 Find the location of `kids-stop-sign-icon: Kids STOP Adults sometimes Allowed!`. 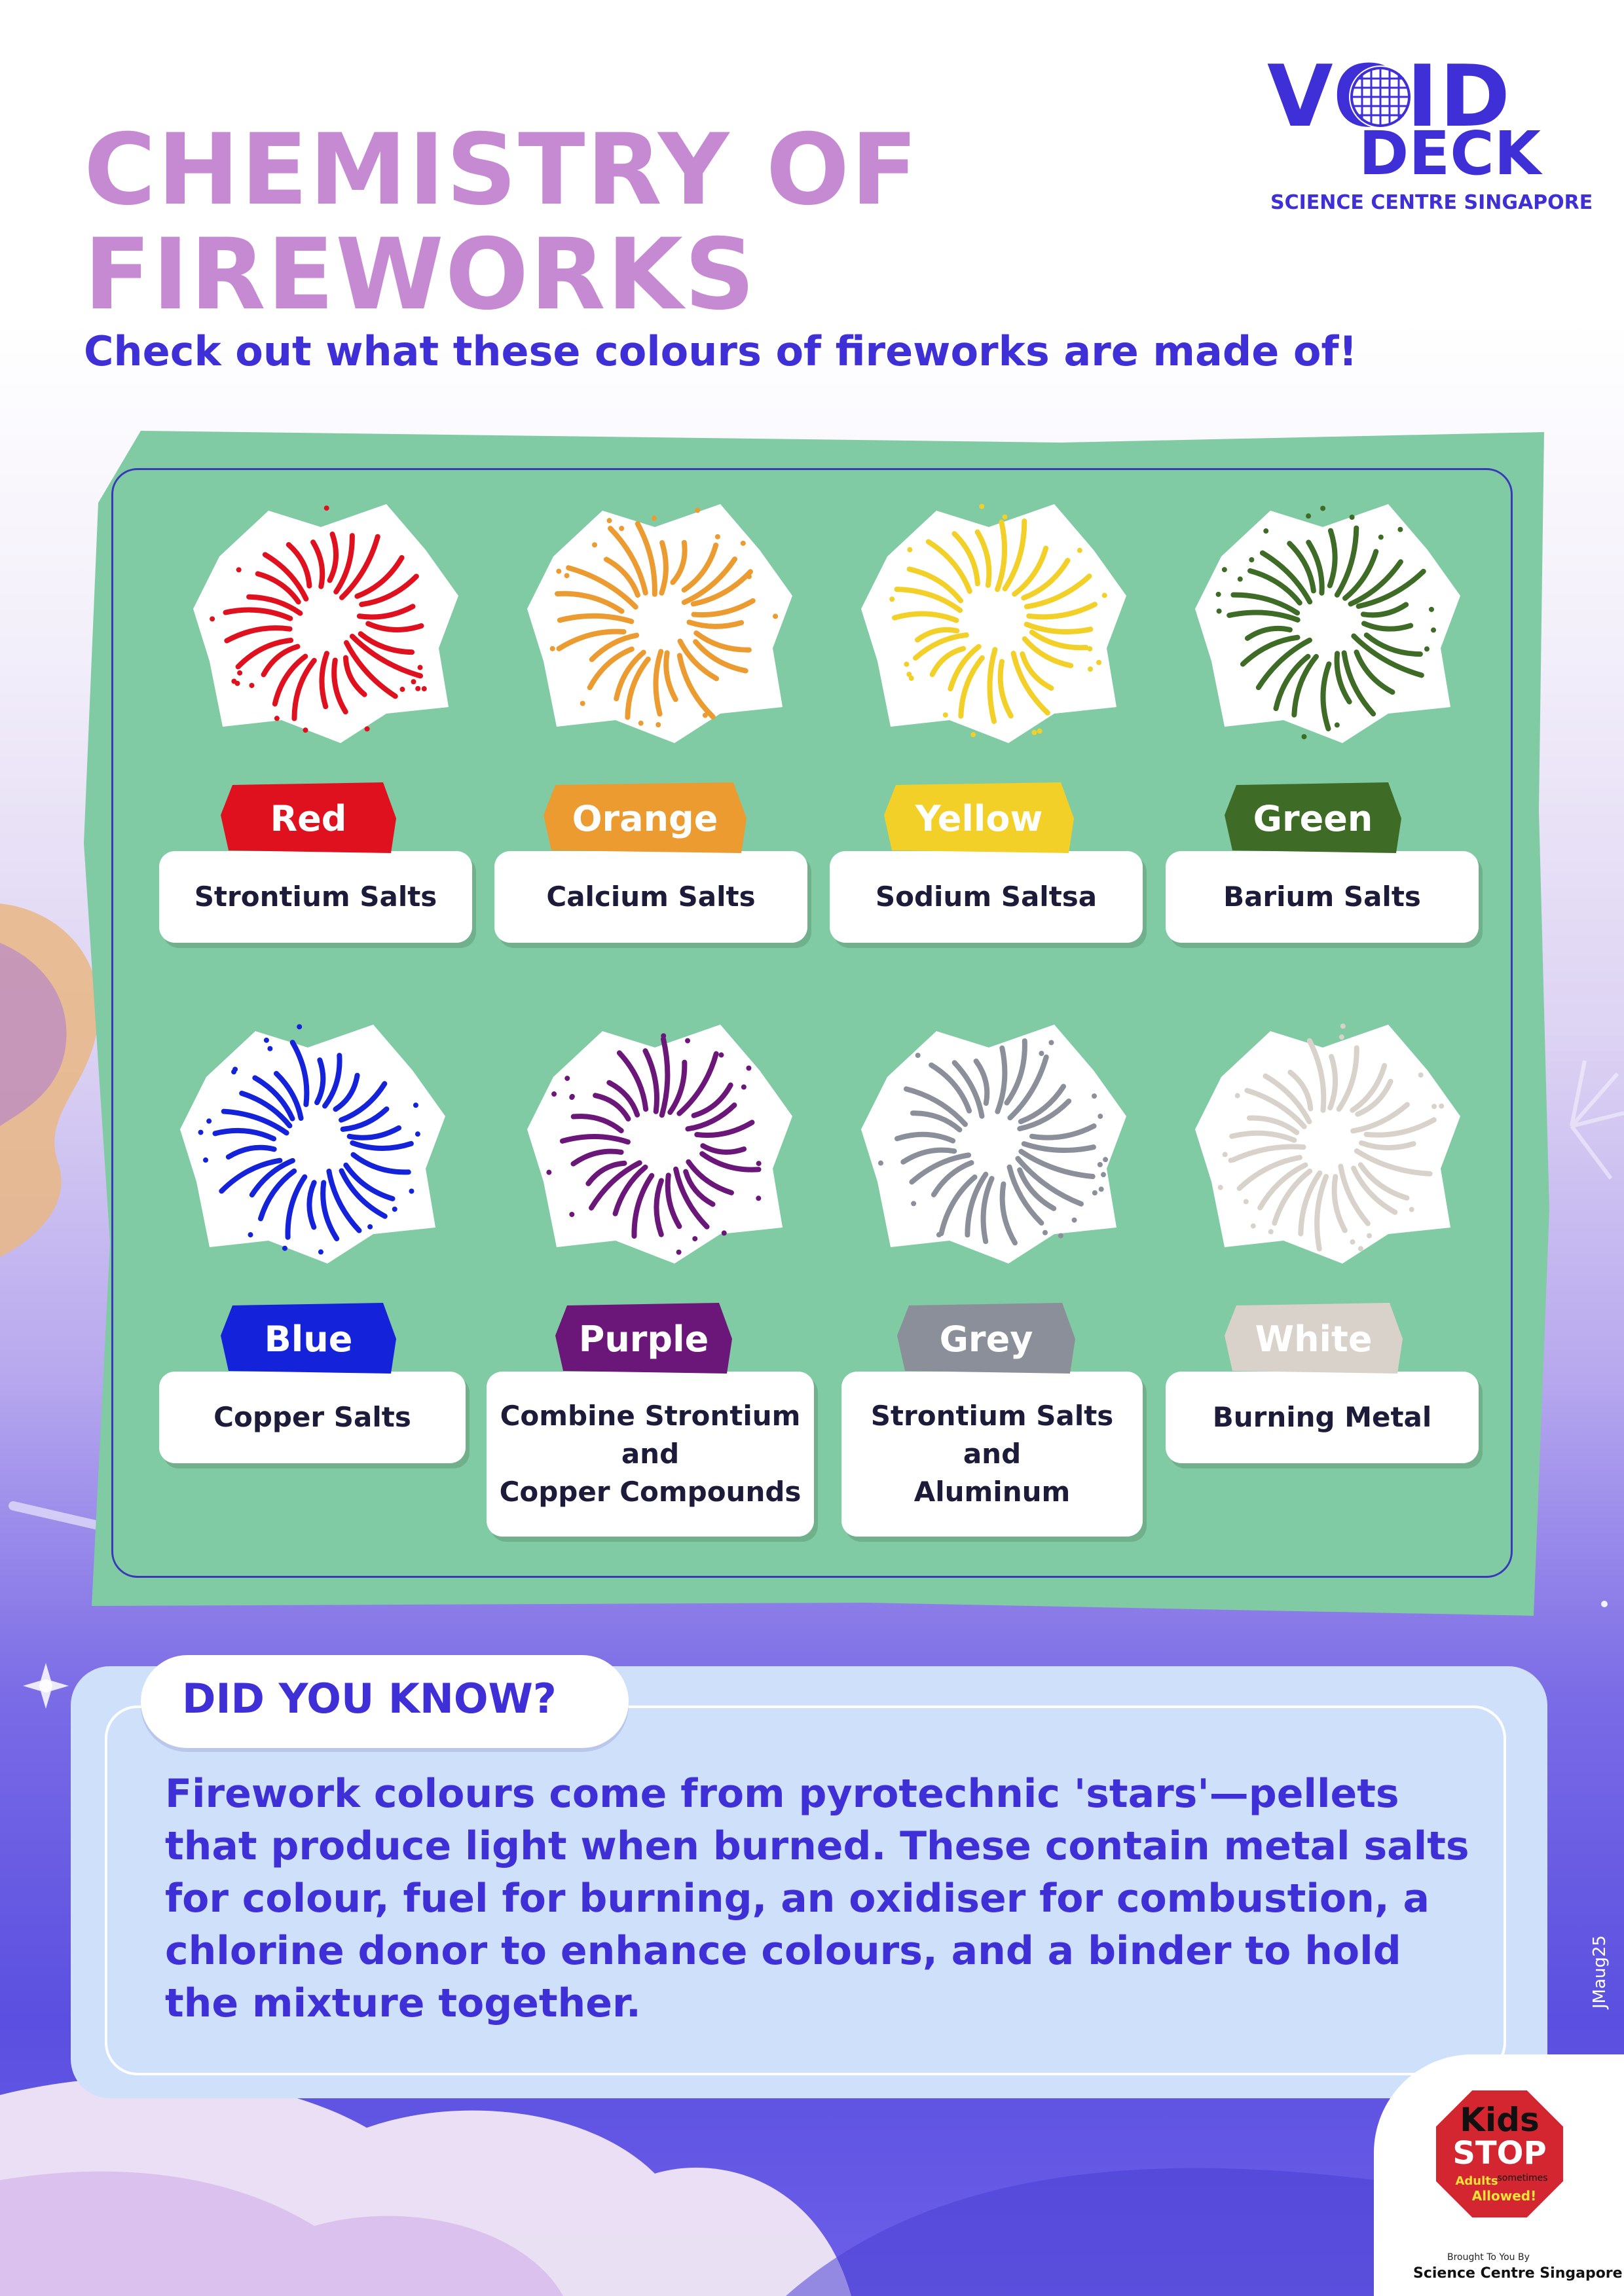

kids-stop-sign-icon: Kids STOP Adults sometimes Allowed! is located at coordinates (1499, 2153).